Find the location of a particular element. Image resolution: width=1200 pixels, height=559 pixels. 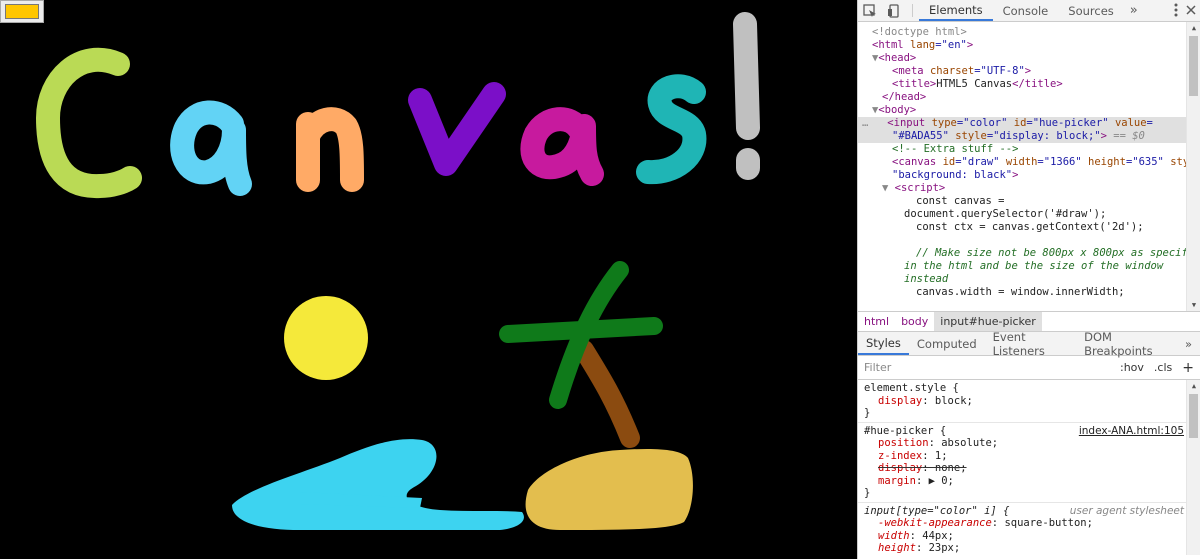

rule-source-label: user agent stylesheet is located at coordinates (1126, 510).